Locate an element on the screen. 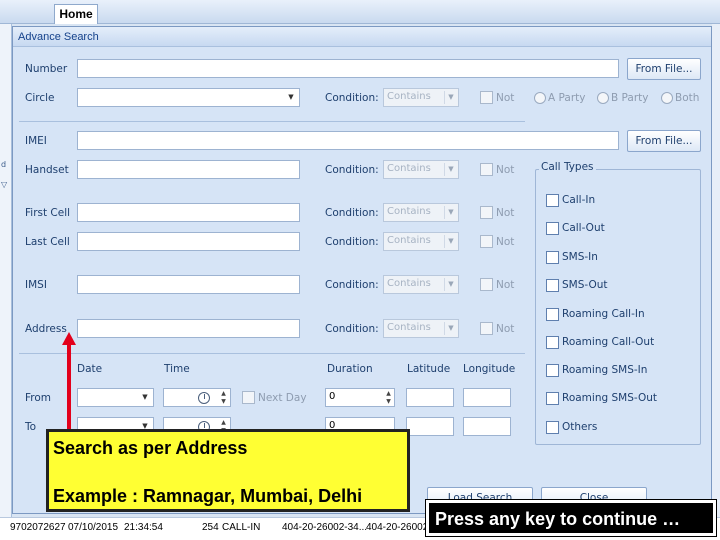  right-panel is located at coordinates (716, 282).